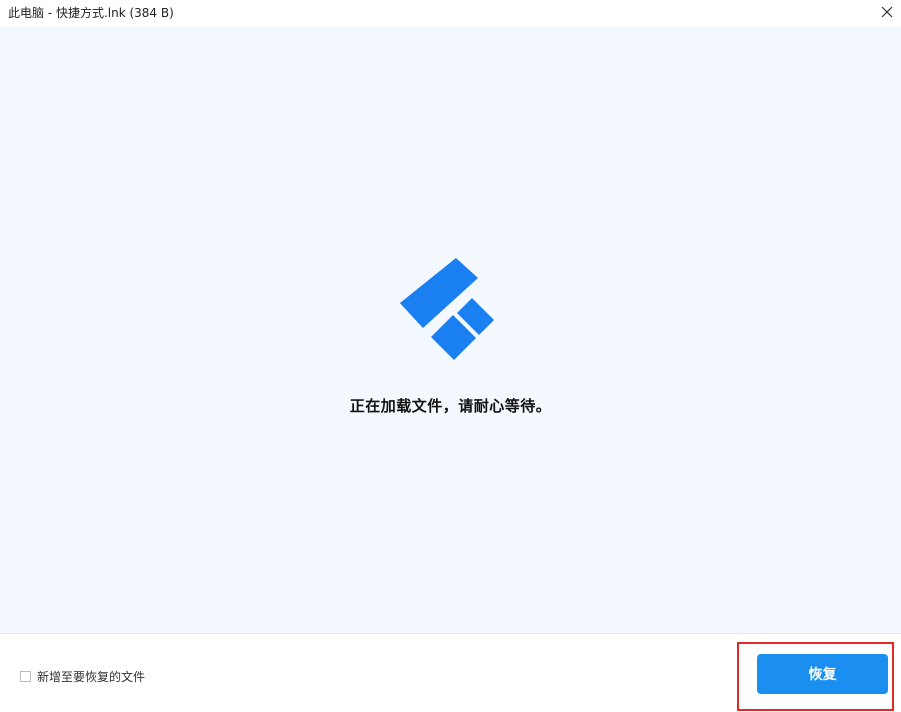  I want to click on window-title: 此电脑 - 快捷方式.lnk (384 B), so click(91, 13).